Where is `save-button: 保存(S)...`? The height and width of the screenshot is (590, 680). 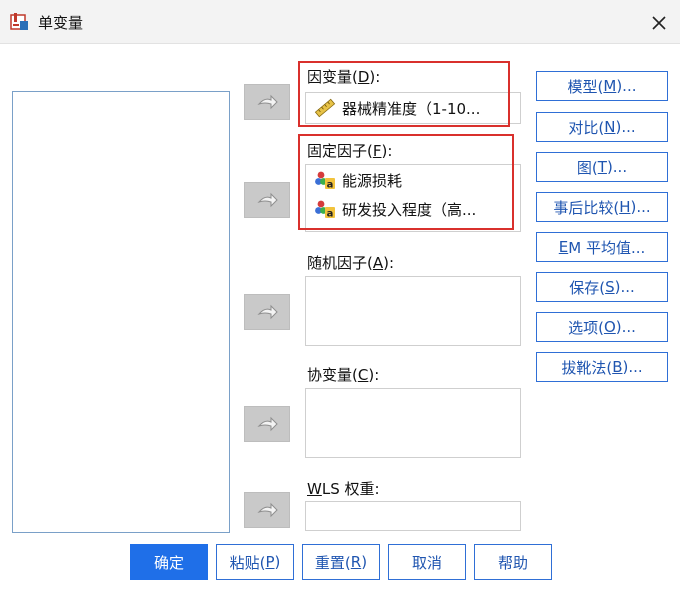
save-button: 保存(S)... is located at coordinates (602, 287).